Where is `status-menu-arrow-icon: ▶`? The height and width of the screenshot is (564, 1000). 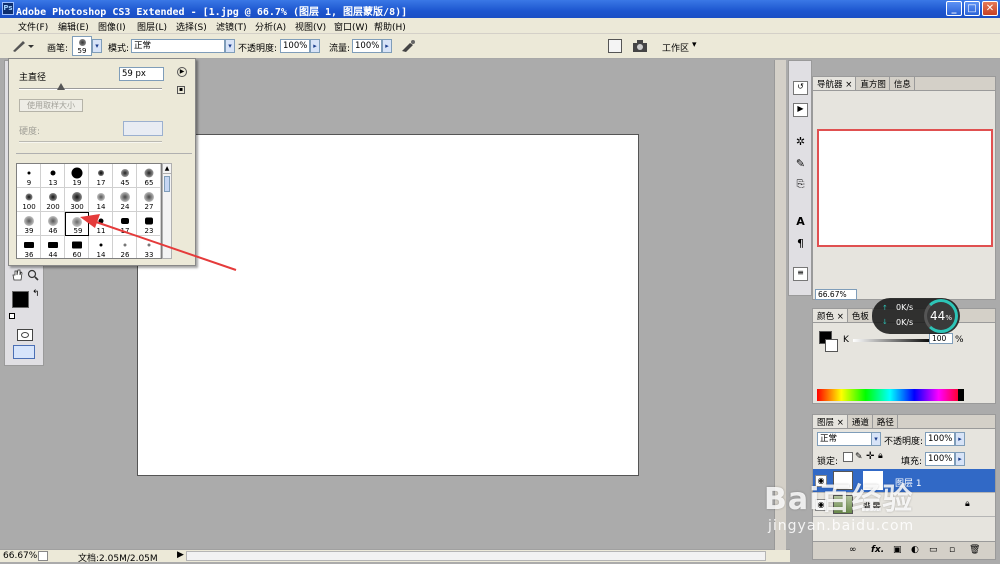 status-menu-arrow-icon: ▶ is located at coordinates (180, 555).